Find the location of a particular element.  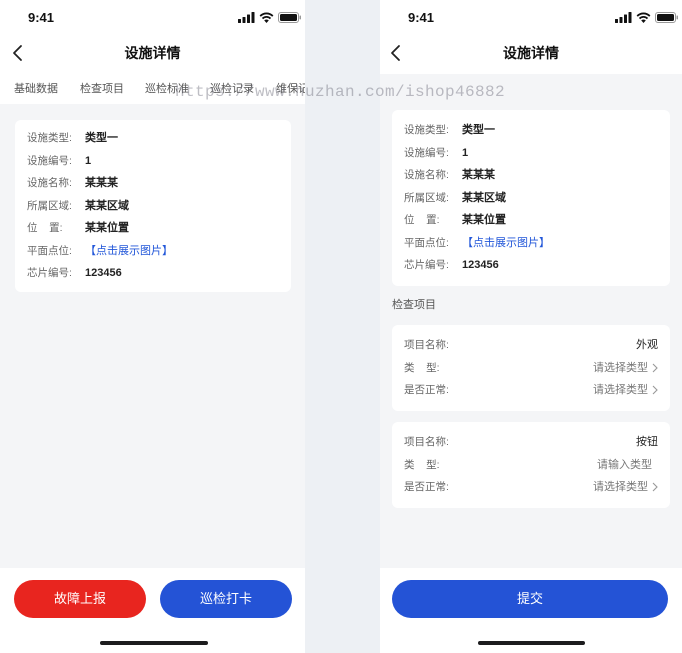

type-input-text: 请输入类型 is located at coordinates (624, 464).